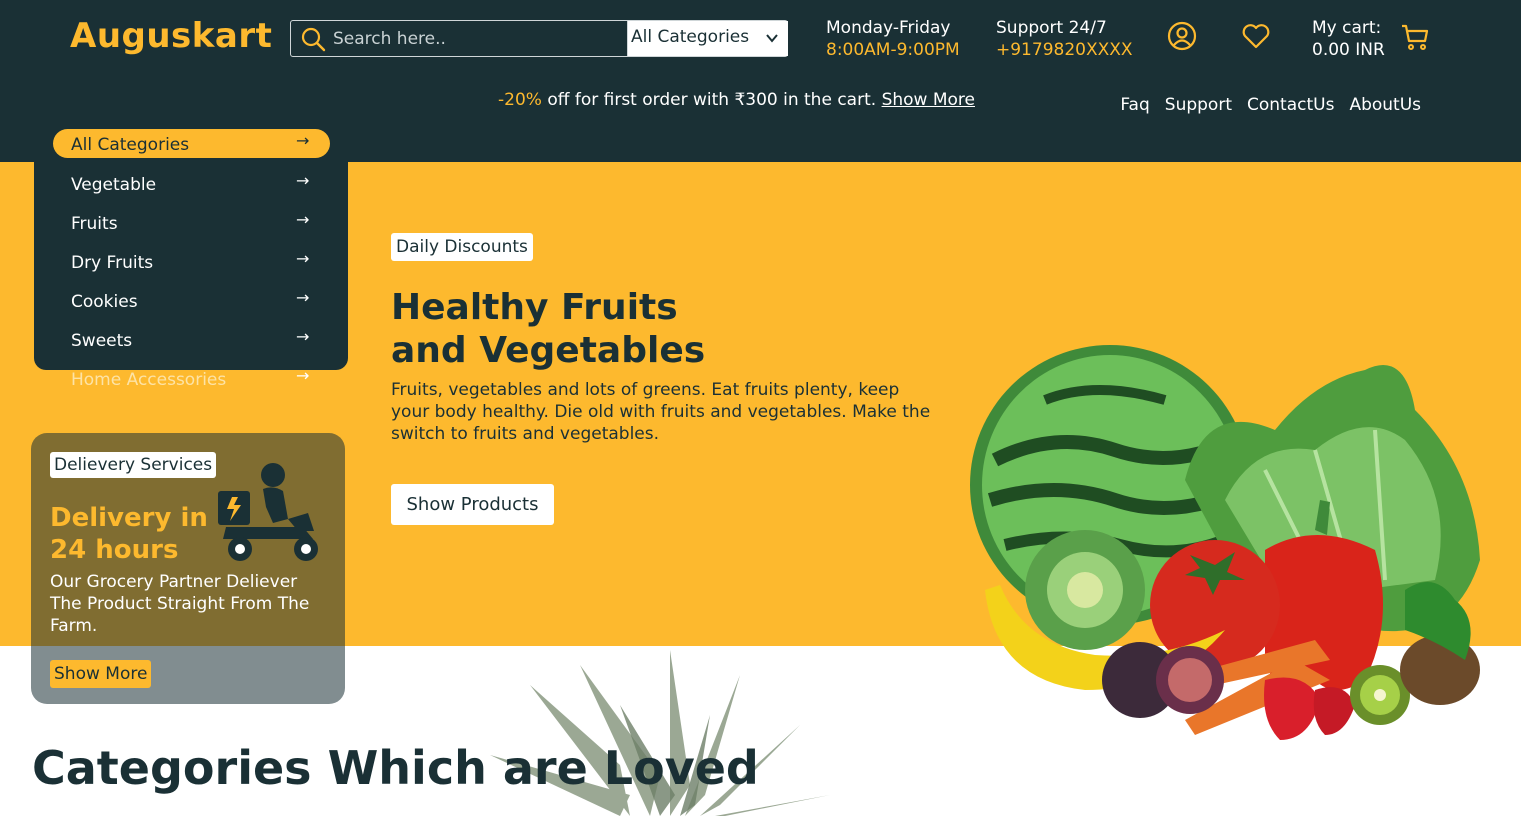 The image size is (1521, 816). I want to click on category-select: All Categories, so click(708, 38).